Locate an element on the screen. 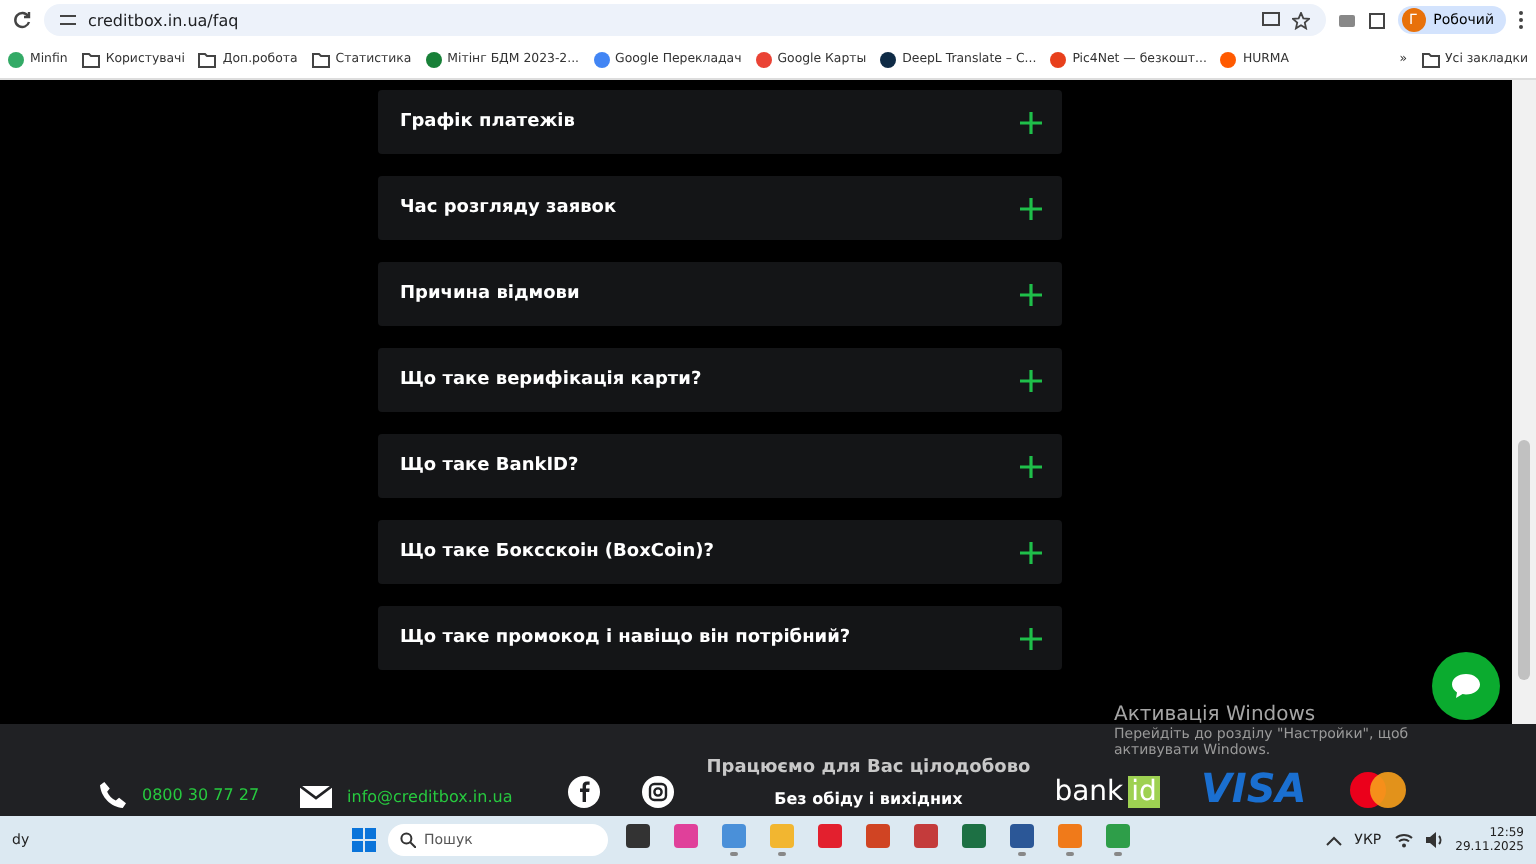 This screenshot has height=864, width=1536. faq-item: Що таке промокод і навіщо він потрібний? is located at coordinates (720, 638).